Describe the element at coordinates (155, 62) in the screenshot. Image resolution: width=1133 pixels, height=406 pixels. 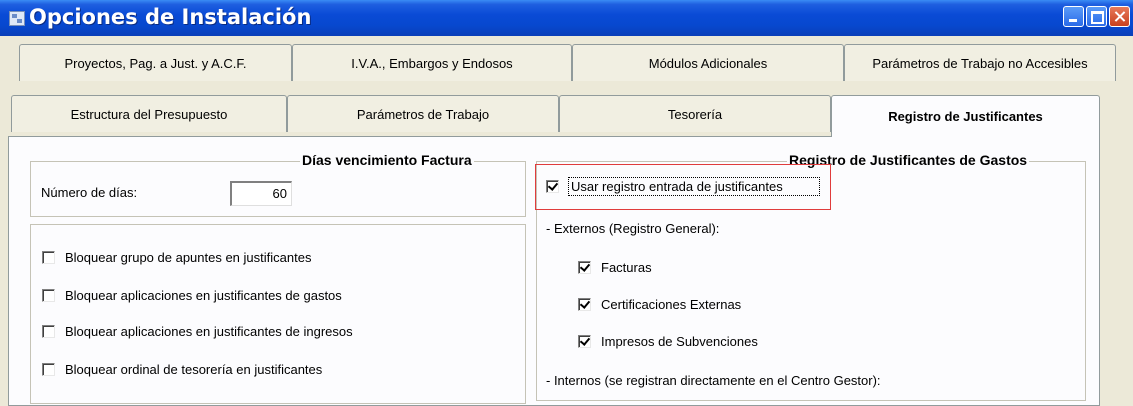
I see `tab-proyectos: Proyectos, Pag. a Just. y A.C.F.` at that location.